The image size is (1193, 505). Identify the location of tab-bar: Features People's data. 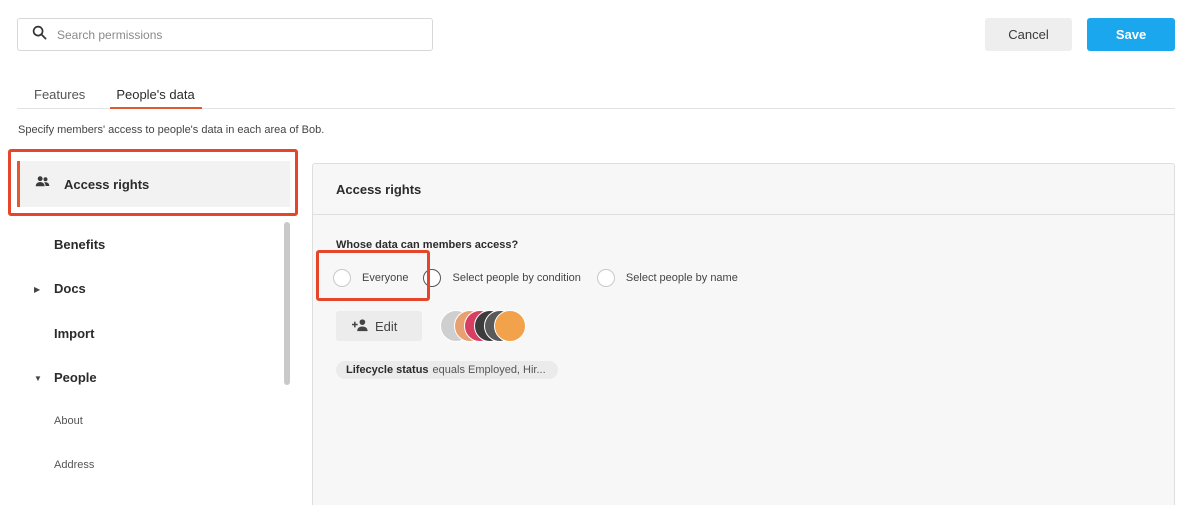
(596, 94).